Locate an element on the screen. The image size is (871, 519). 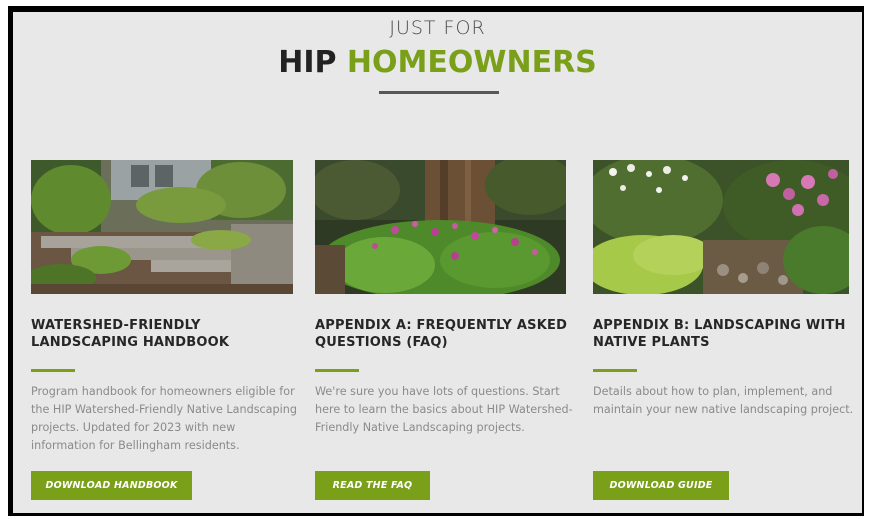
card-image-native-plants is located at coordinates (721, 227).